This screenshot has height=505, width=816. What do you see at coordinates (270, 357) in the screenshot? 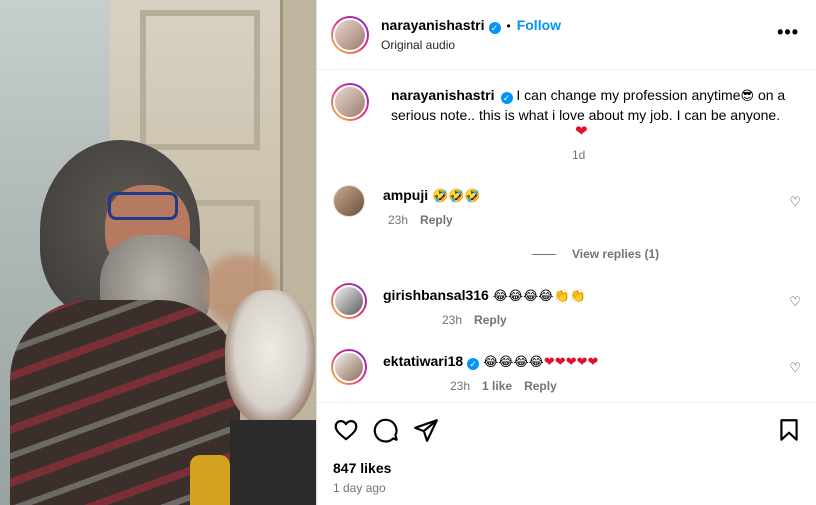
I see `media-drum` at bounding box center [270, 357].